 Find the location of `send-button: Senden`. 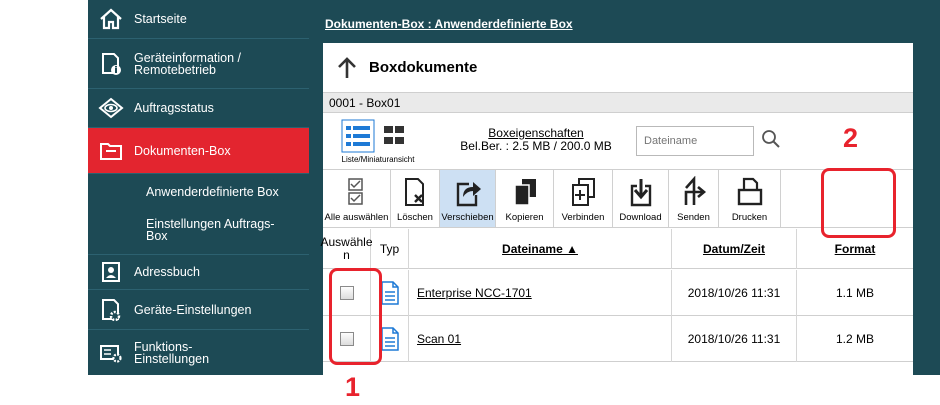

send-button: Senden is located at coordinates (694, 198).